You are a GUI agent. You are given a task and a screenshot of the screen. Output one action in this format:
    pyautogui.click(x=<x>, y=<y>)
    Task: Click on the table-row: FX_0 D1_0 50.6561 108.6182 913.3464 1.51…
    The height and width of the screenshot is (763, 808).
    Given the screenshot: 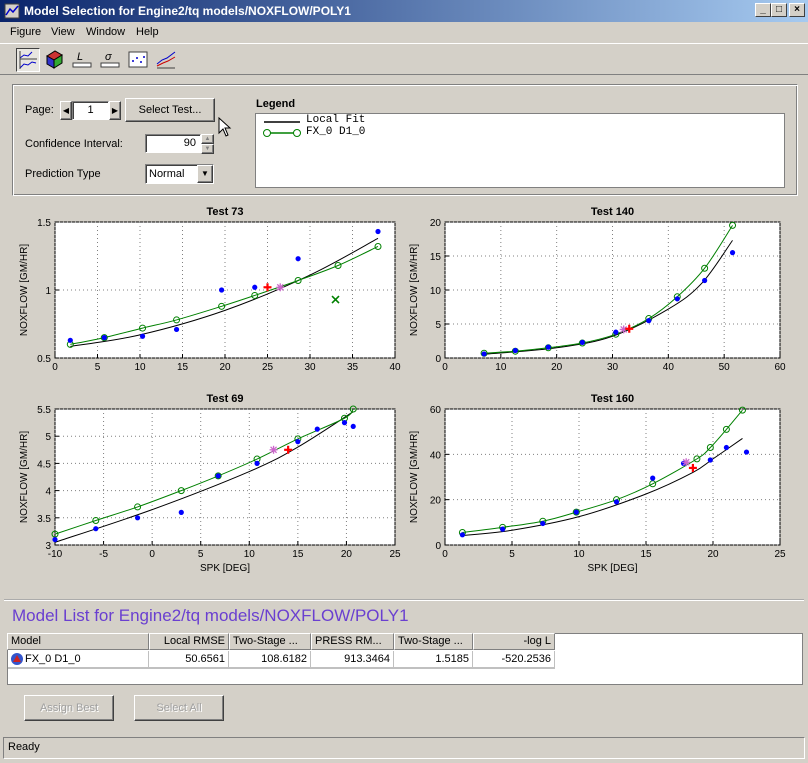 What is the action you would take?
    pyautogui.click(x=281, y=659)
    